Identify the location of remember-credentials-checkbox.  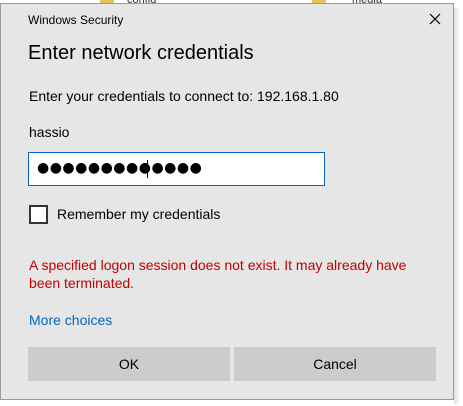
(38, 214).